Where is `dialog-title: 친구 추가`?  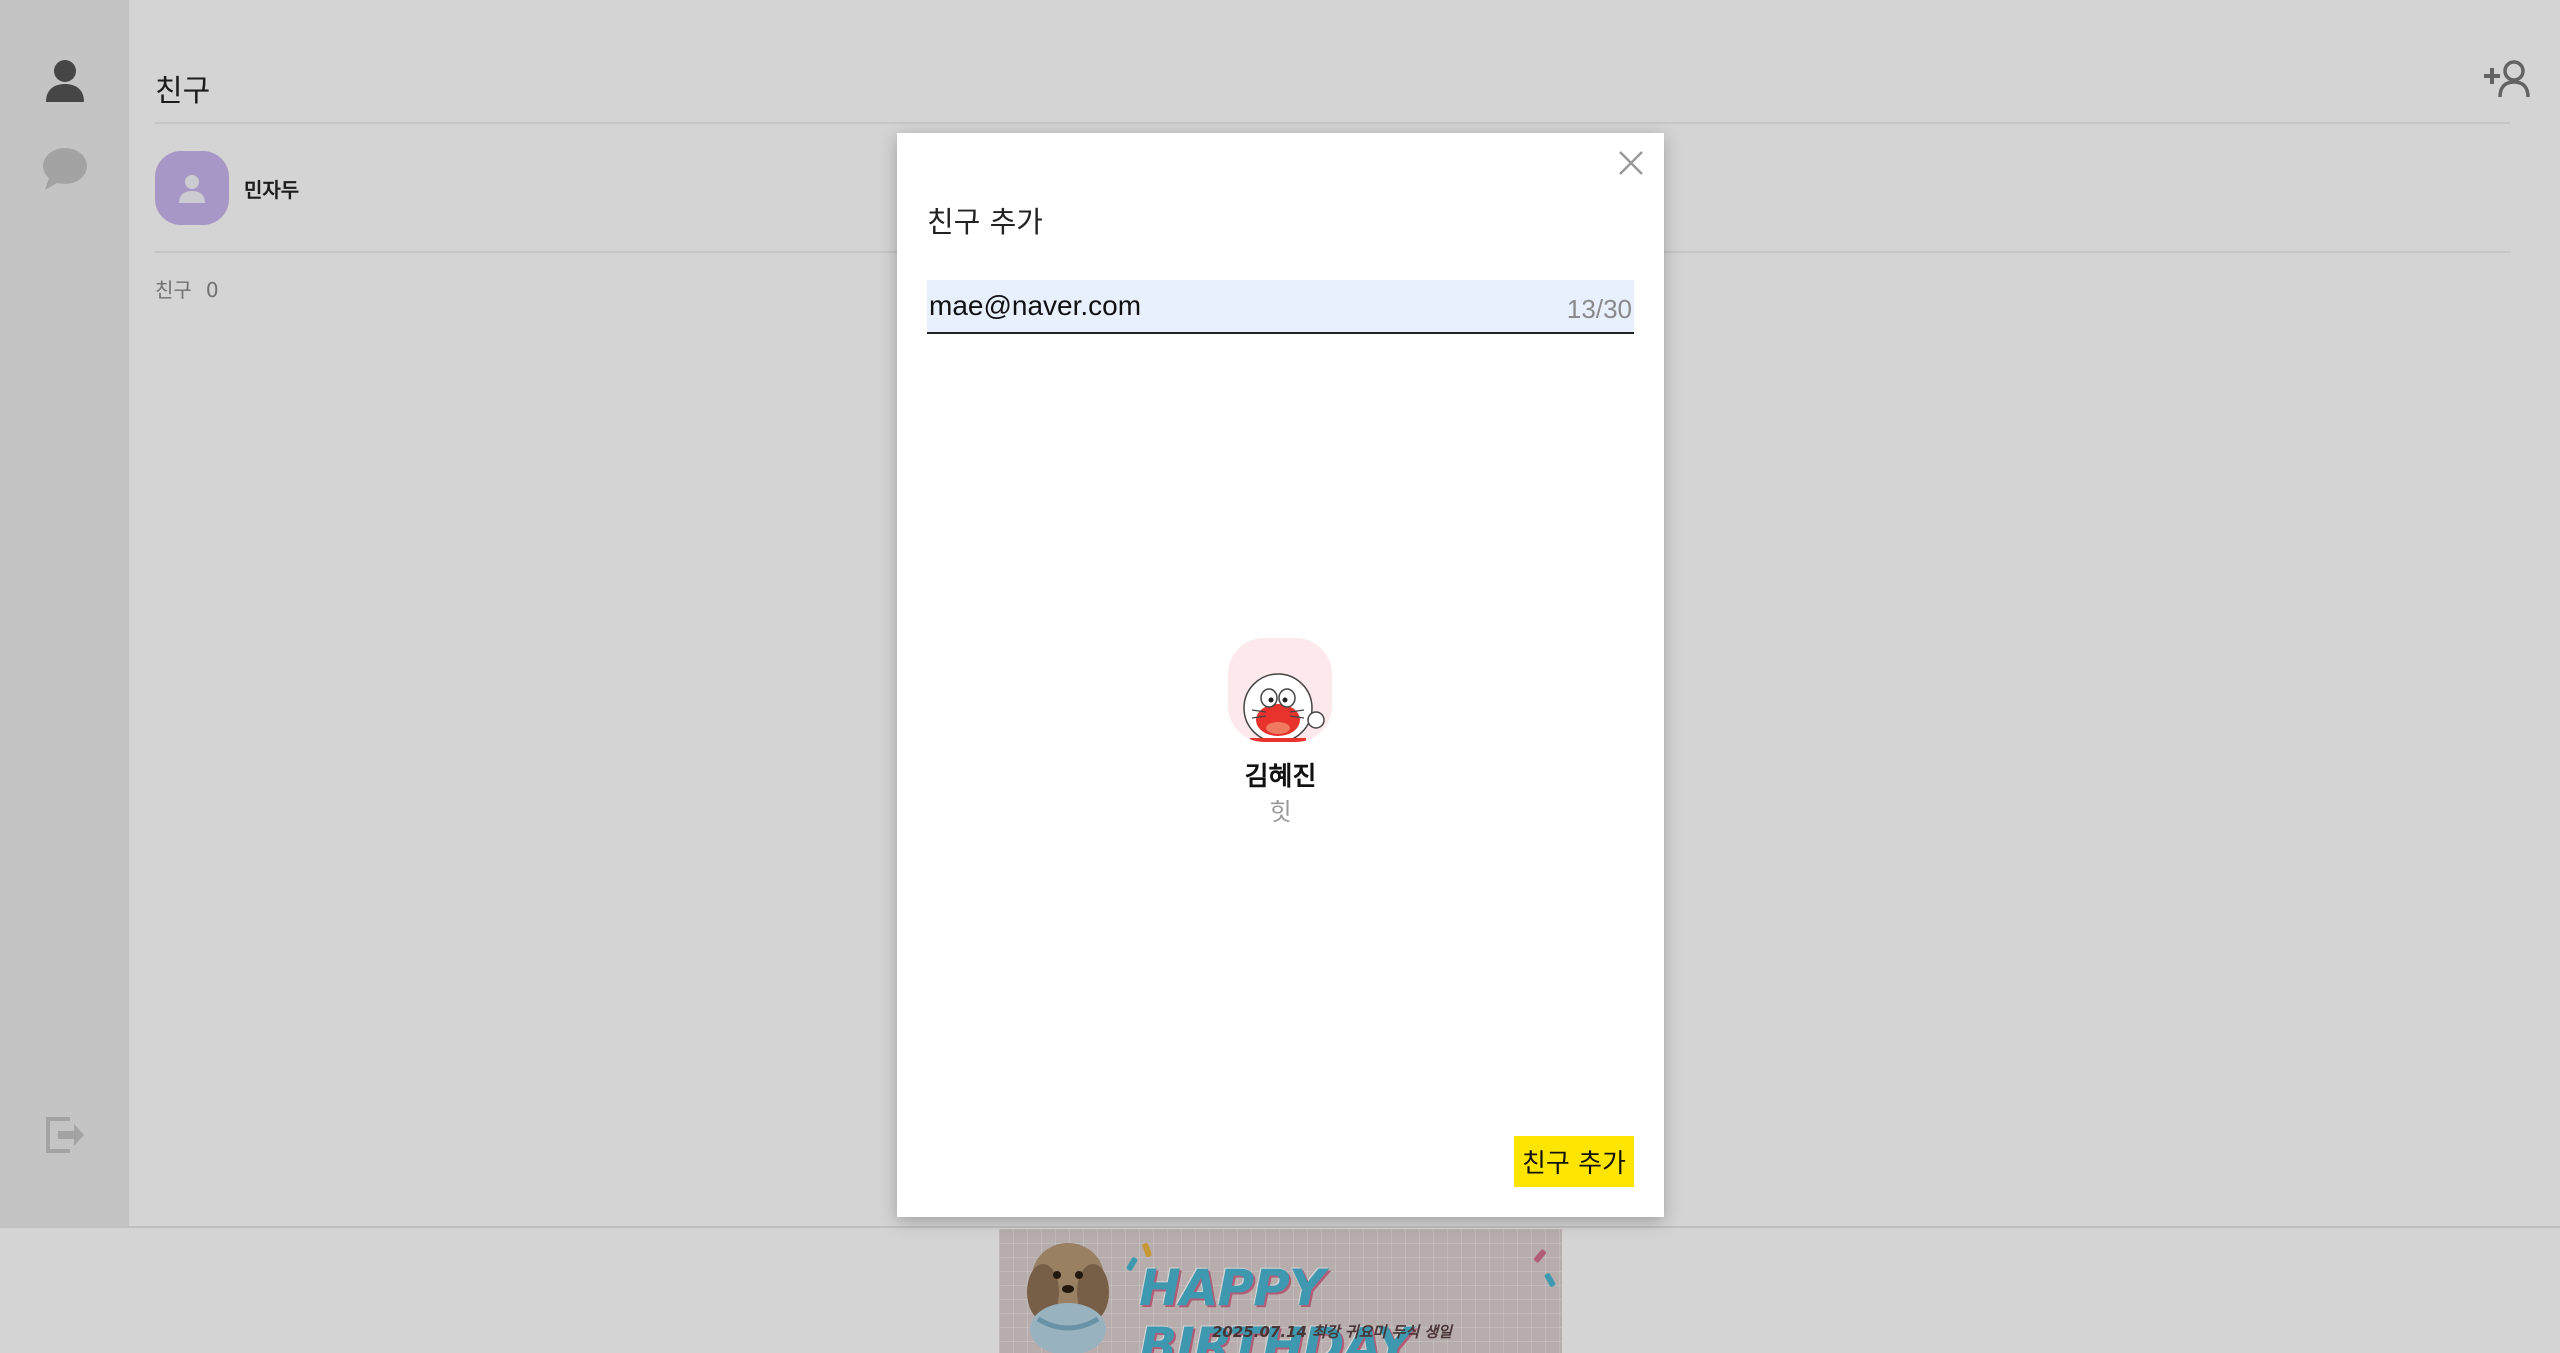 dialog-title: 친구 추가 is located at coordinates (985, 222).